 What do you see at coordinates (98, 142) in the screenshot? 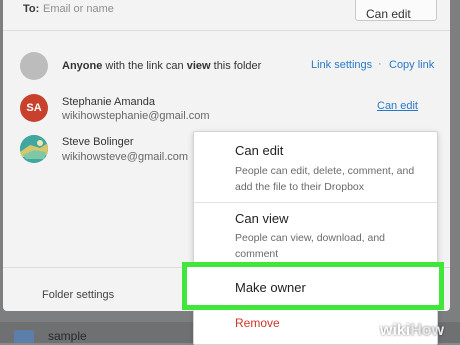
I see `member-name: Steve Bolinger` at bounding box center [98, 142].